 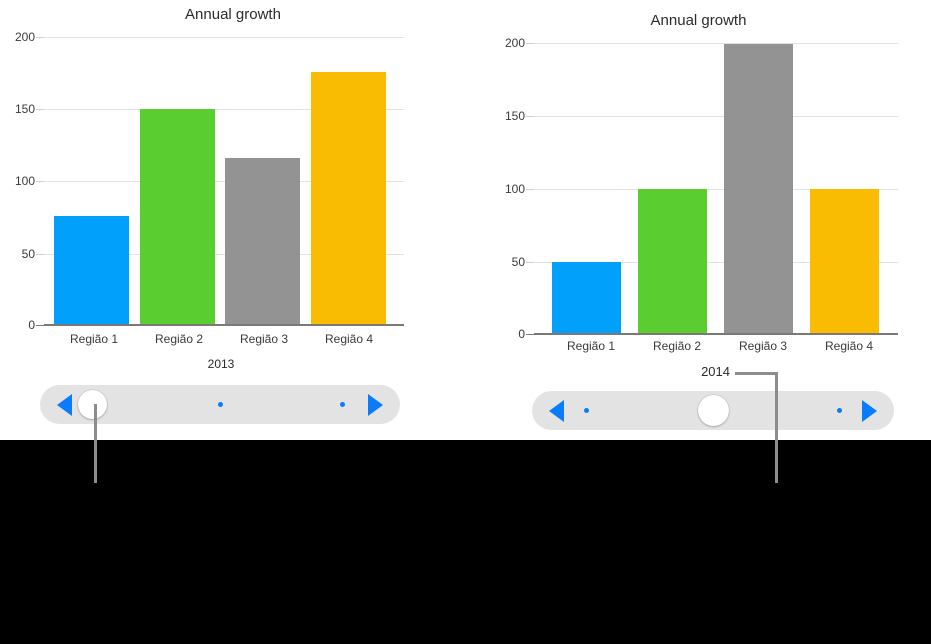 I want to click on series-label-2013: 2013, so click(x=221, y=364).